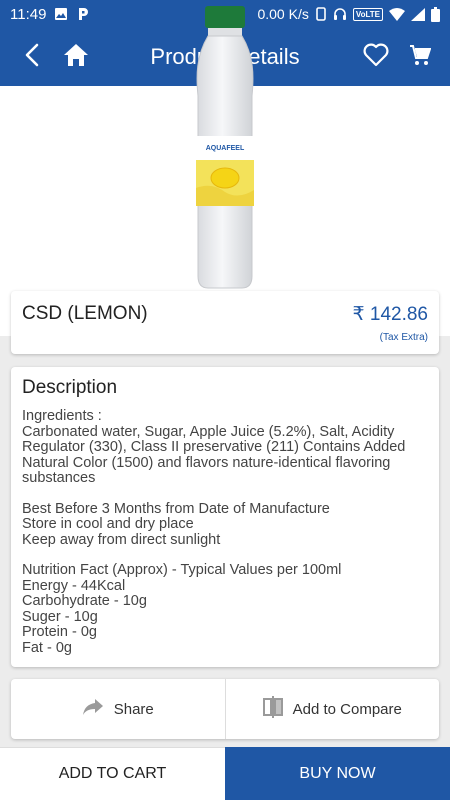 Image resolution: width=450 pixels, height=800 pixels. I want to click on share-button: Share, so click(118, 709).